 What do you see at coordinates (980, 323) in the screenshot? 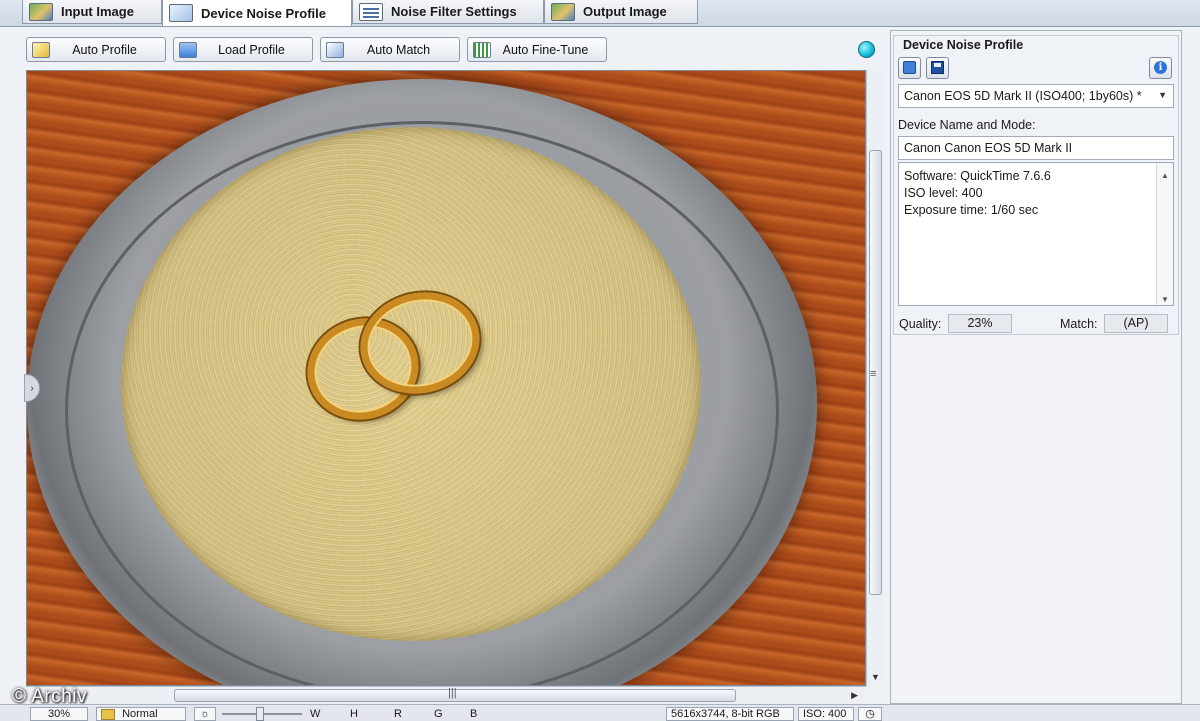
I see `quality-value: 23%` at bounding box center [980, 323].